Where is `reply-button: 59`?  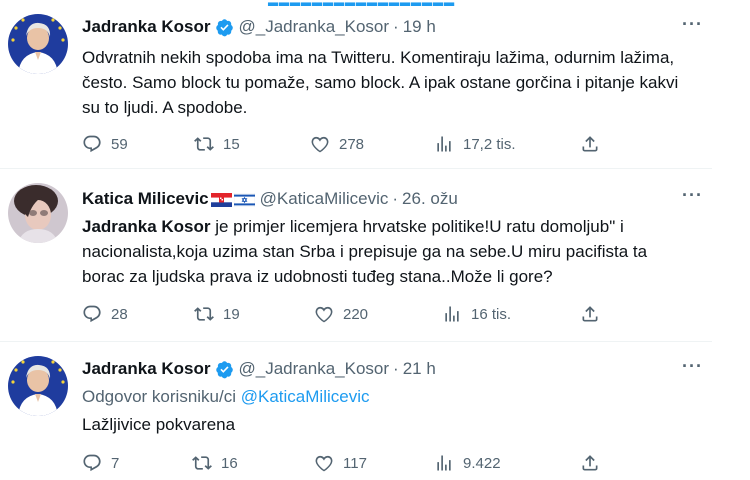
reply-button: 59 is located at coordinates (105, 144).